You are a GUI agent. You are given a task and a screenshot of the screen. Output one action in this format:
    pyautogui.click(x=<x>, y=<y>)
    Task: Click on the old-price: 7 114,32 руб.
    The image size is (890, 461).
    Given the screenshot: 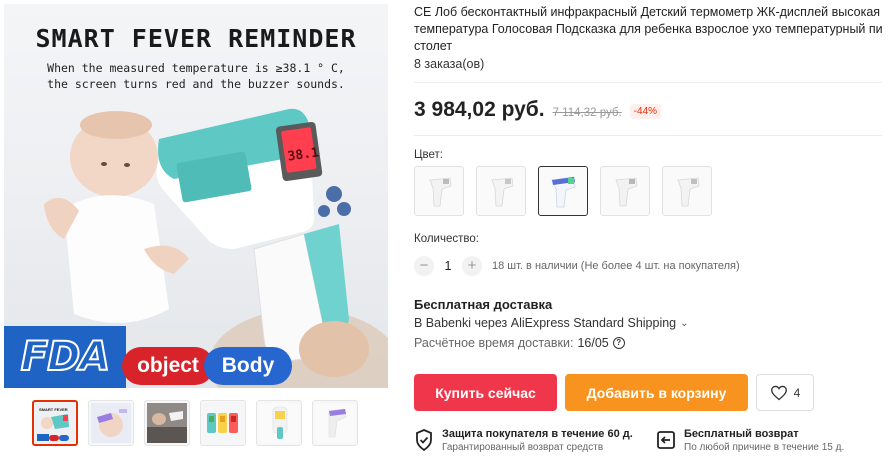 What is the action you would take?
    pyautogui.click(x=587, y=113)
    